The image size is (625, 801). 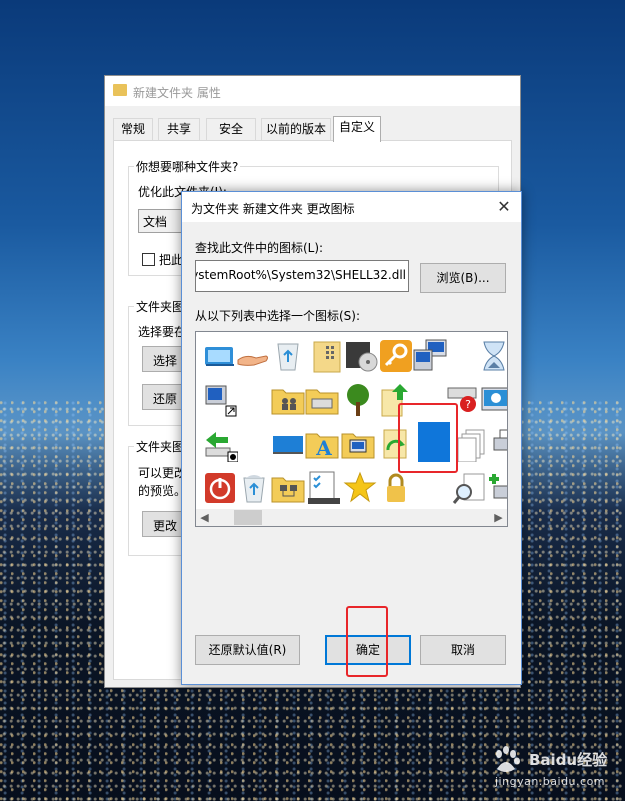 What do you see at coordinates (220, 356) in the screenshot?
I see `display-icon` at bounding box center [220, 356].